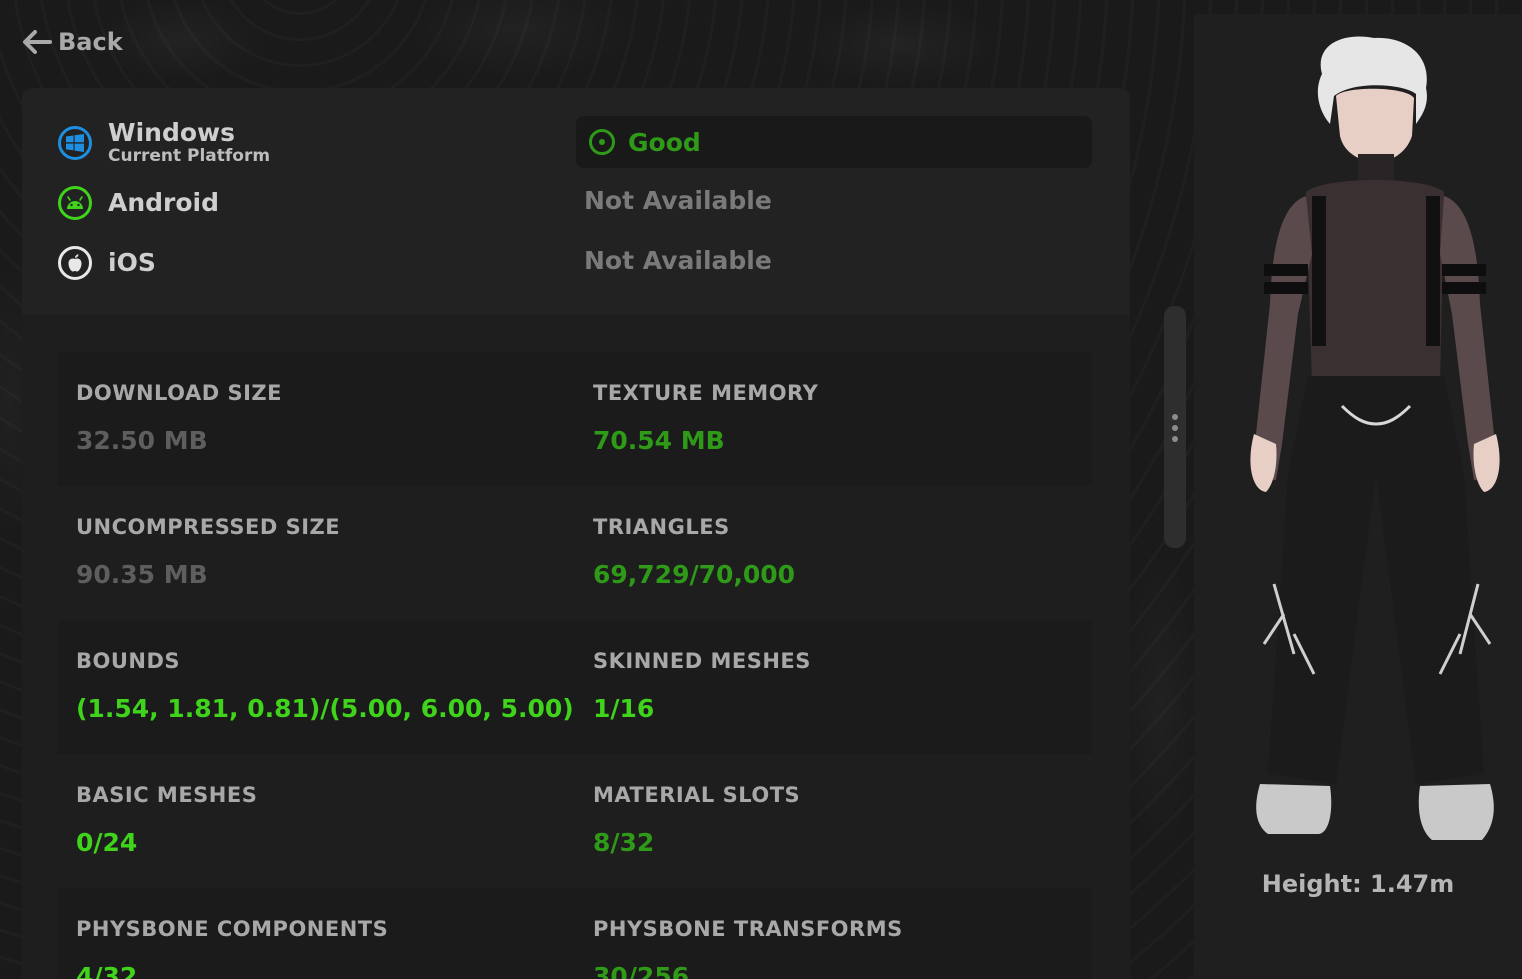 The height and width of the screenshot is (979, 1522). Describe the element at coordinates (107, 970) in the screenshot. I see `stat-value: 4/32` at that location.